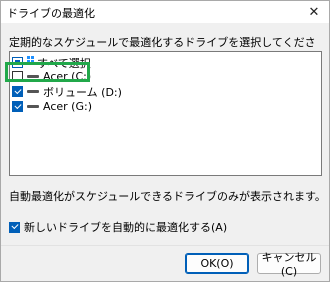  Describe the element at coordinates (164, 62) in the screenshot. I see `select-all-row: すべて選択` at that location.